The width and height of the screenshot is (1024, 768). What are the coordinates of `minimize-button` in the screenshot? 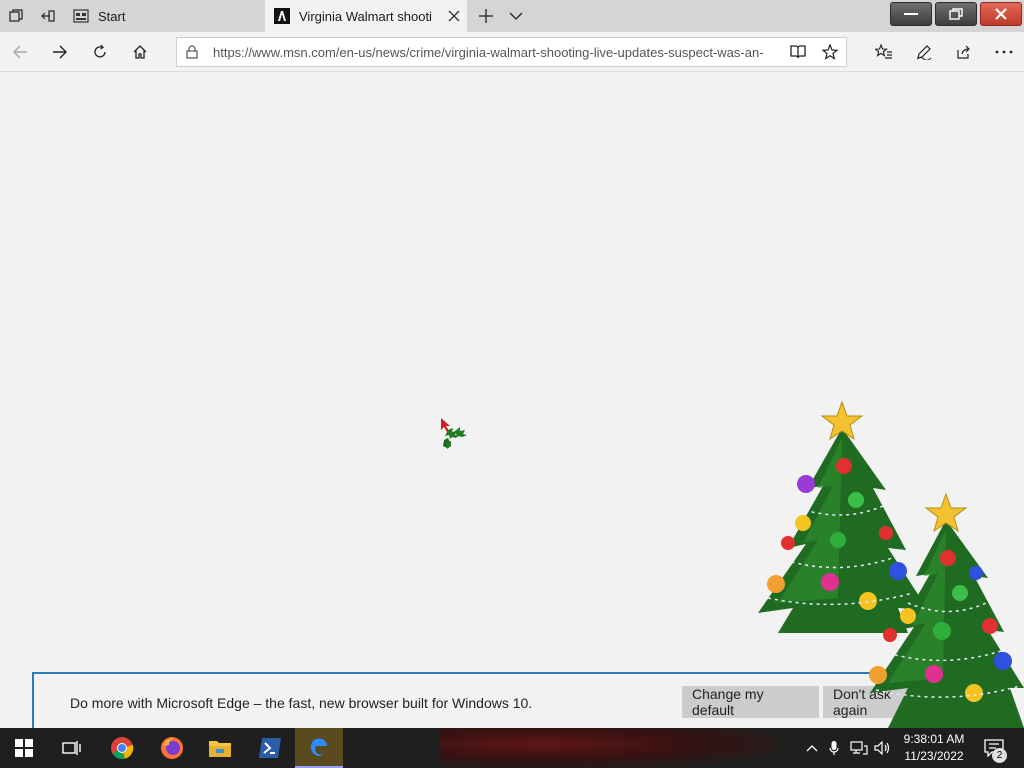 It's located at (911, 14).